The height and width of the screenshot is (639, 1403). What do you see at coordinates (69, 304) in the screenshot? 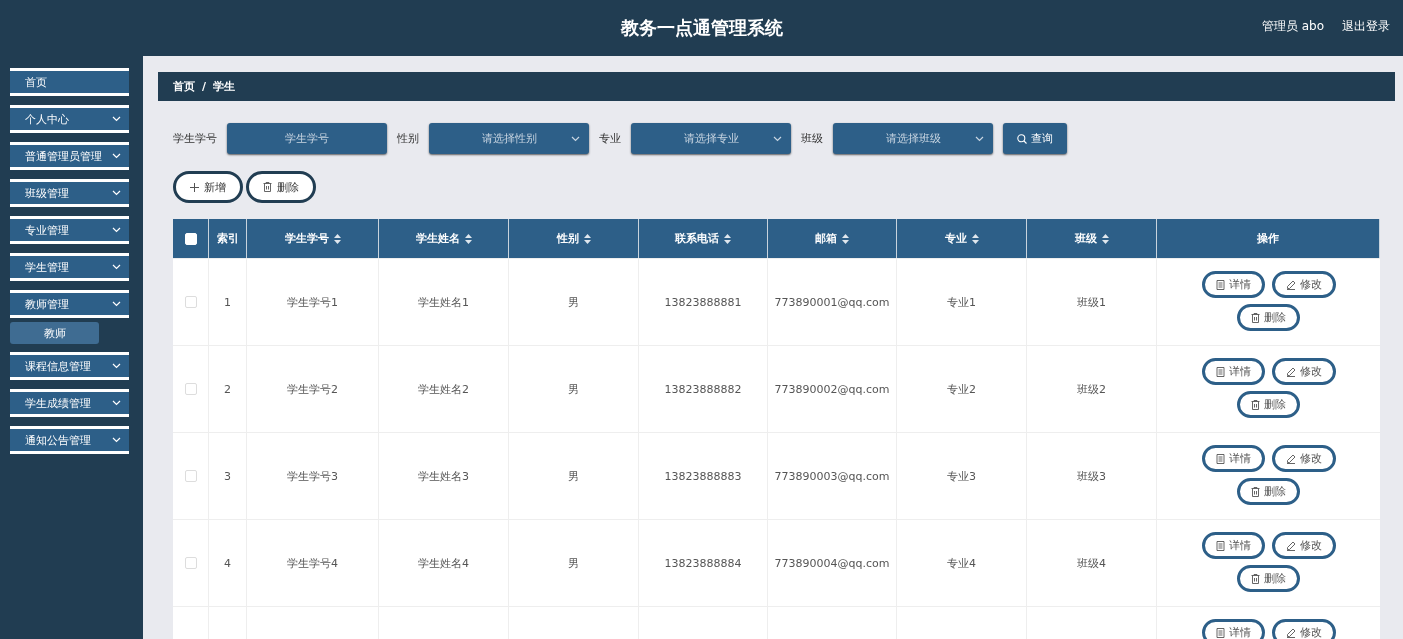
I see `sidebar-item: 教师管理` at bounding box center [69, 304].